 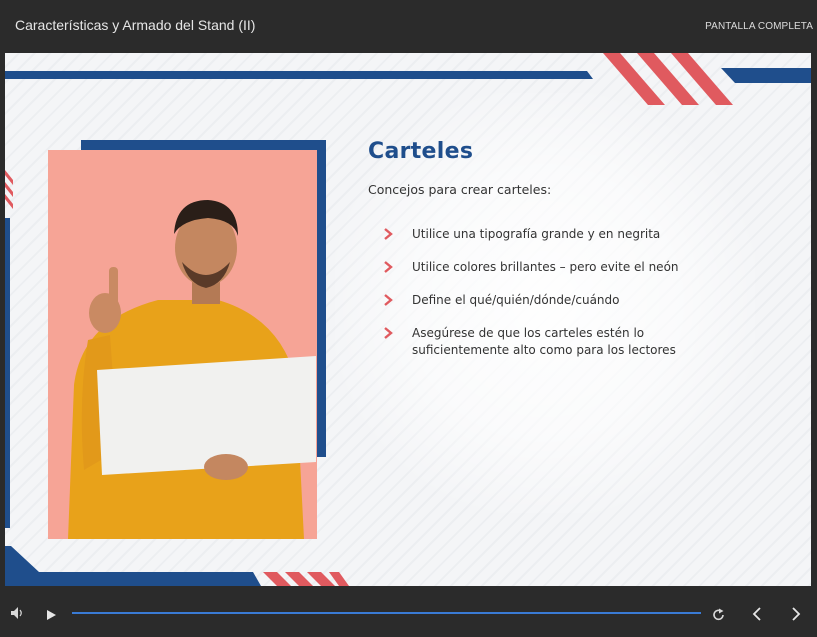 I want to click on player-controls, so click(x=408, y=611).